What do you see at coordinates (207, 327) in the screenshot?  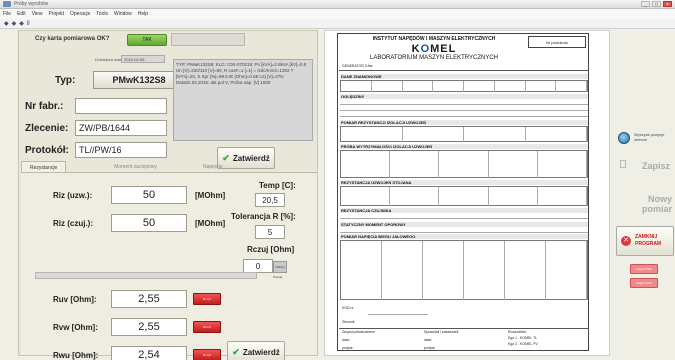 I see `rvw-indicator: BŁĄD` at bounding box center [207, 327].